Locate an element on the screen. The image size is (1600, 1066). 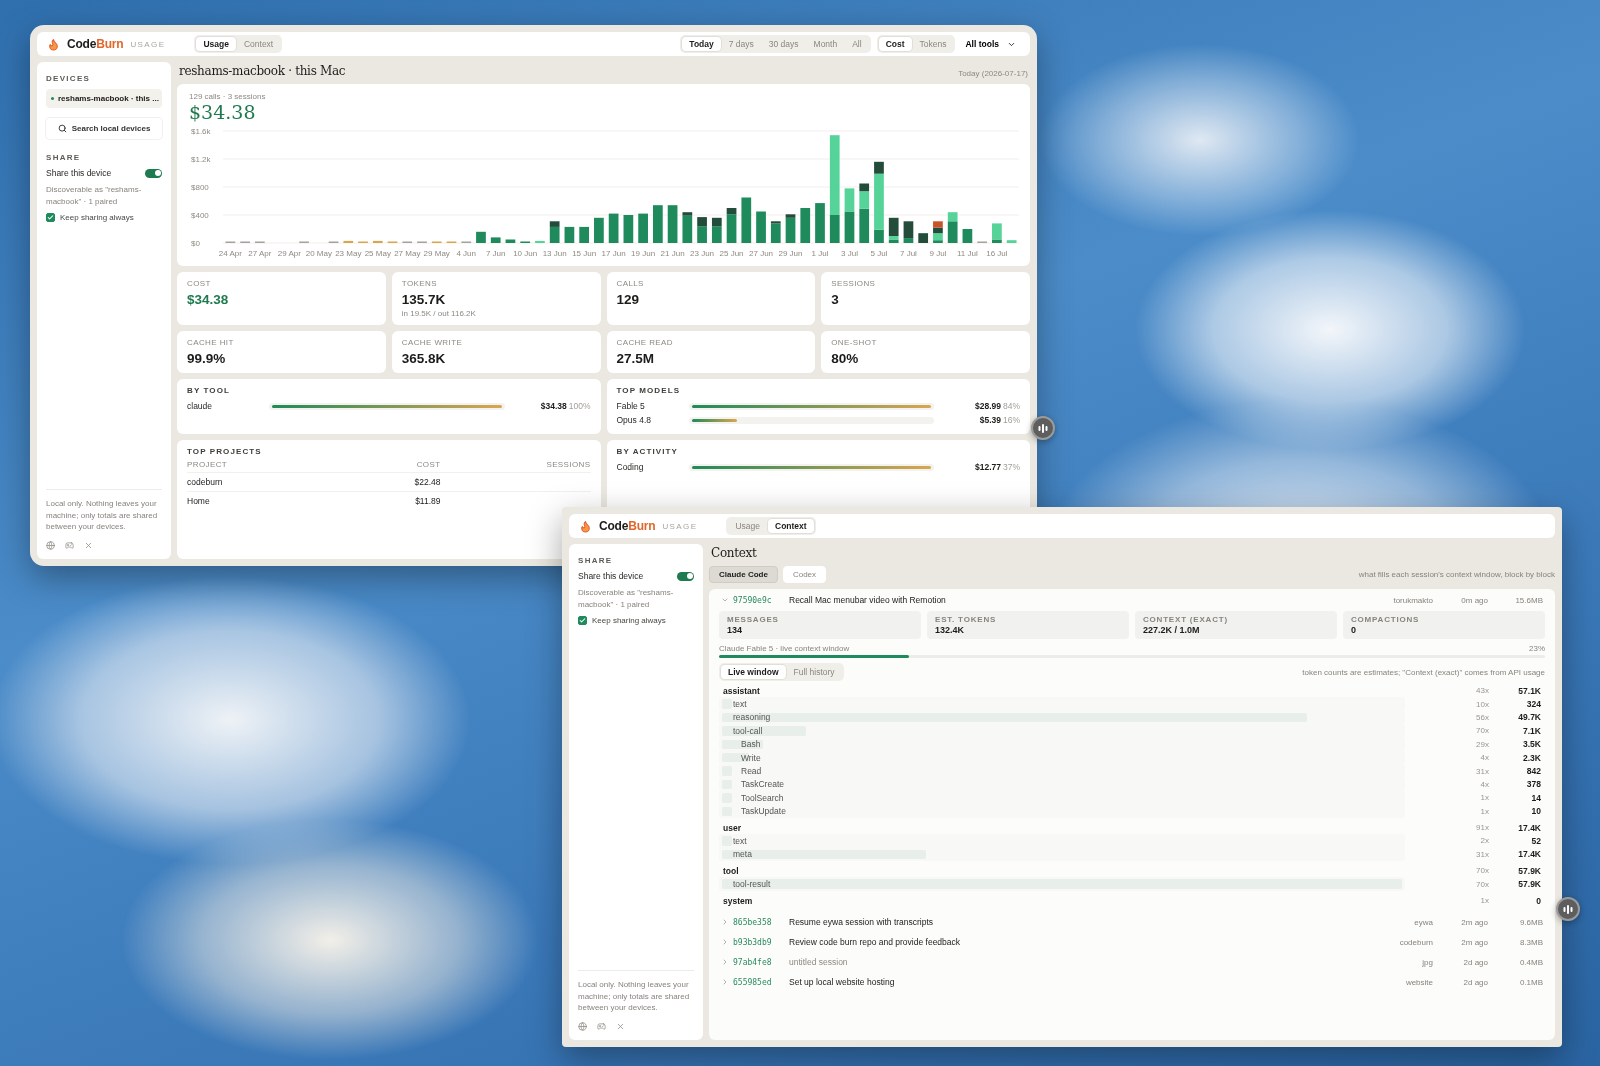
stat-label: COST is located at coordinates (199, 283).